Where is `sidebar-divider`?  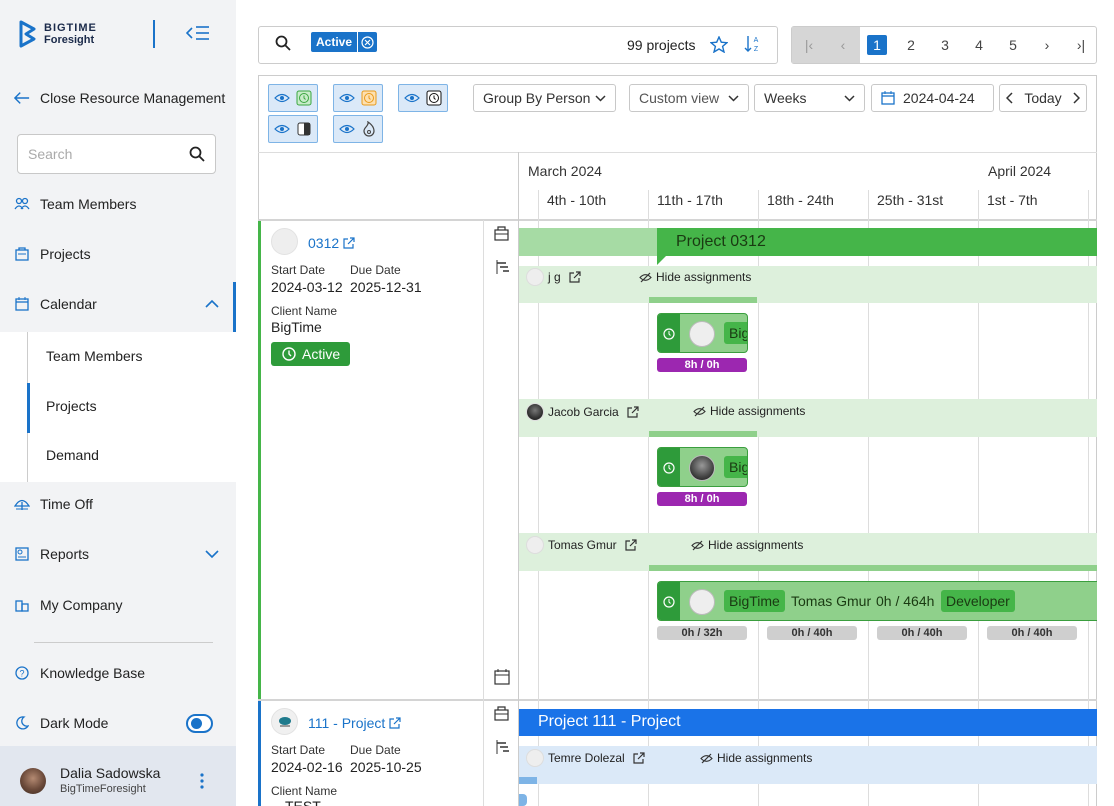
sidebar-divider is located at coordinates (123, 642).